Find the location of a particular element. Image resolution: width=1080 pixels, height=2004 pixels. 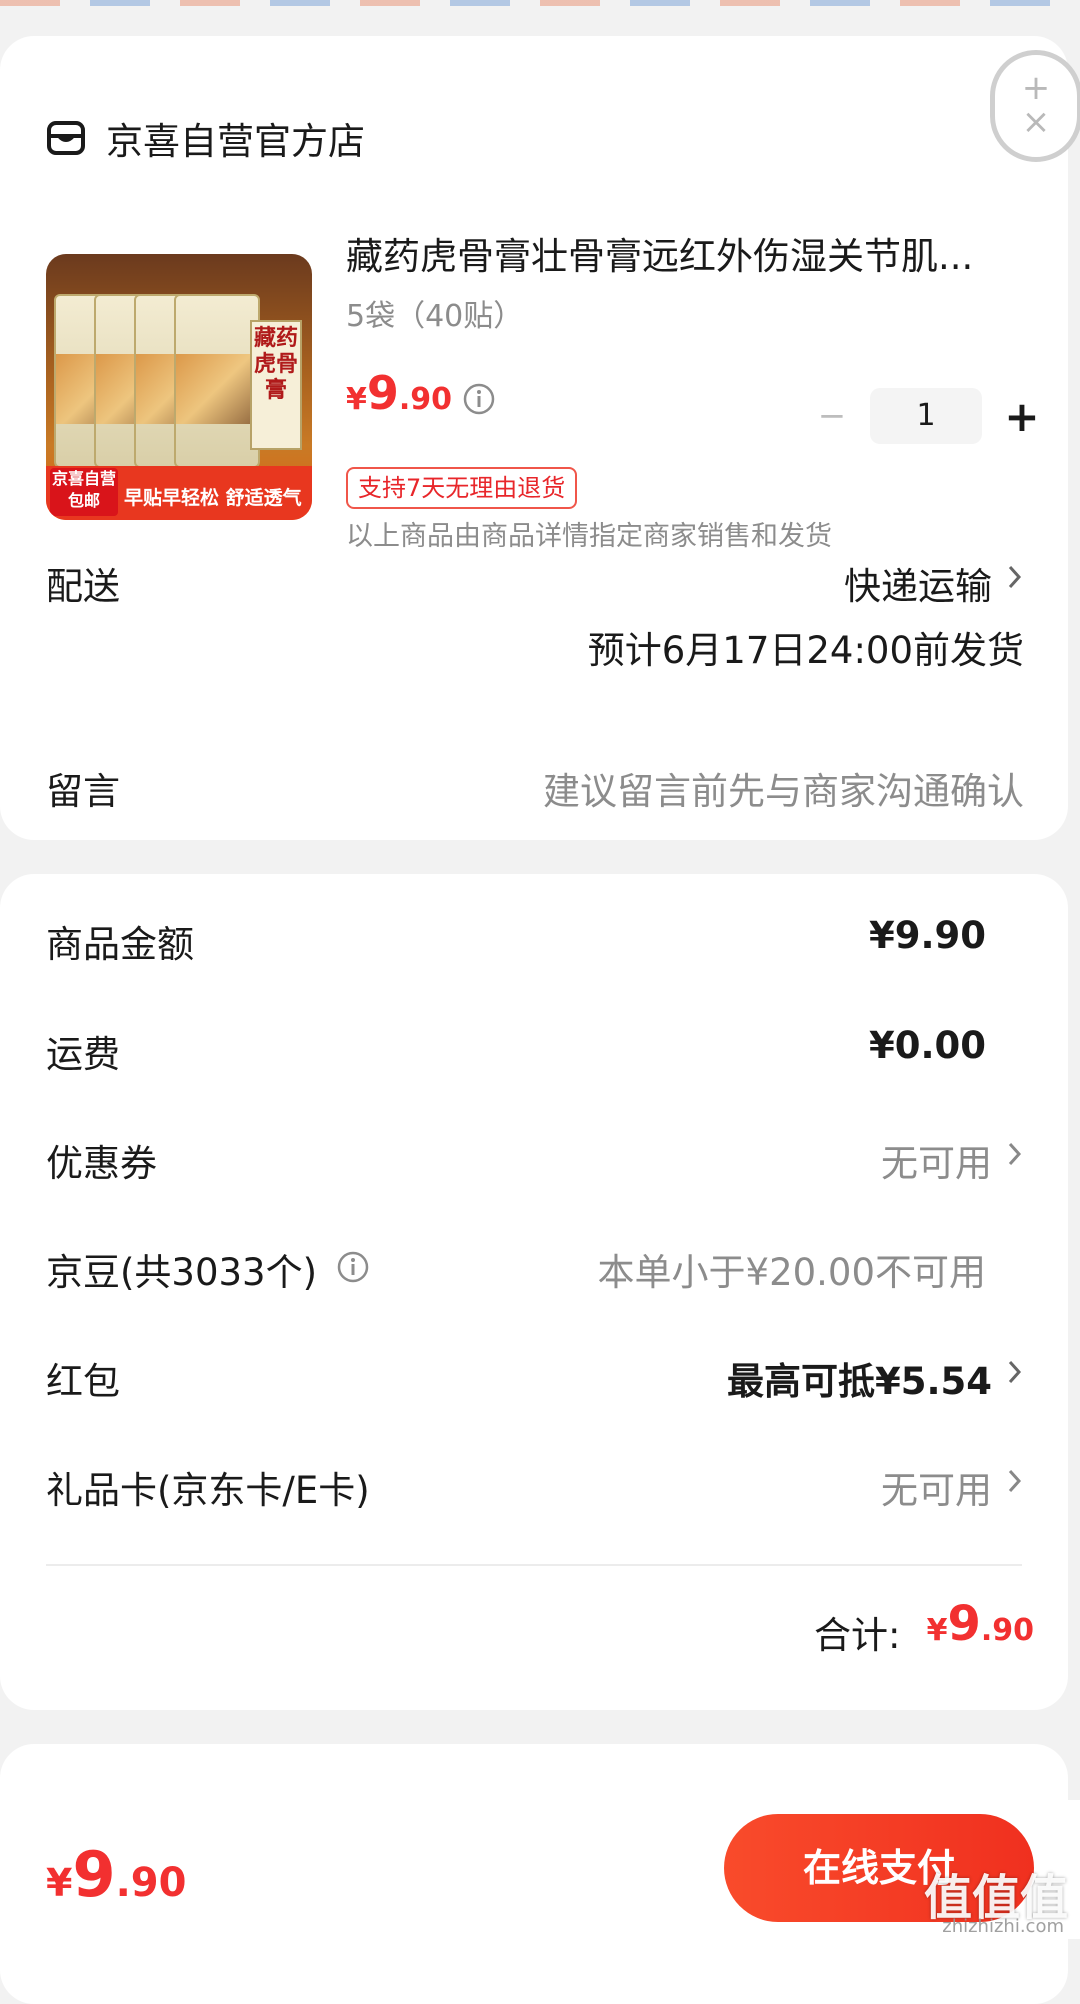

bottom-price: ¥9.90 is located at coordinates (116, 1874).